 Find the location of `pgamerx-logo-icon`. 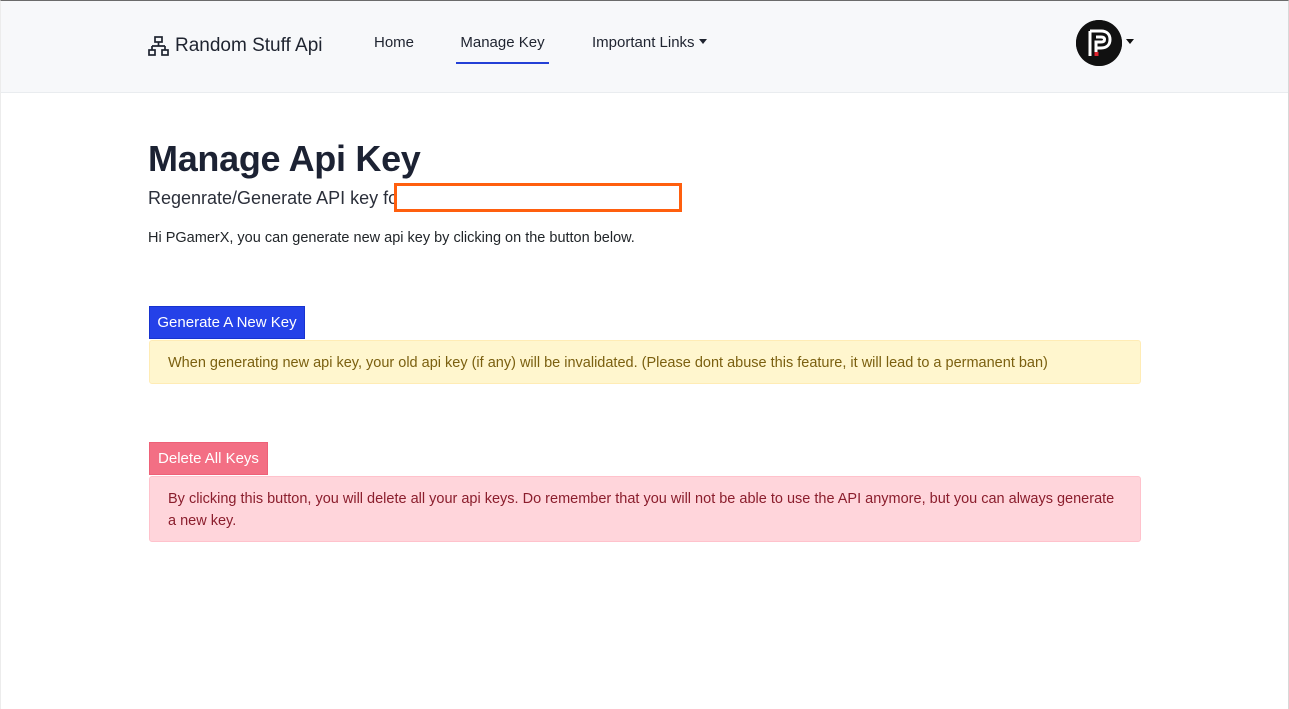

pgamerx-logo-icon is located at coordinates (1099, 43).